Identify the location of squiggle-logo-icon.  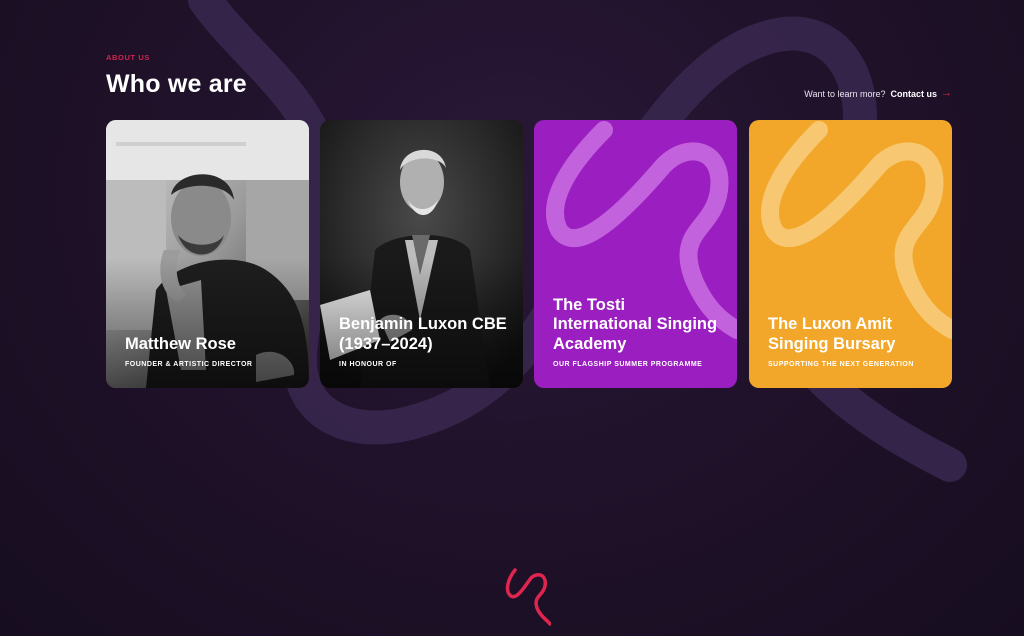
(527, 597).